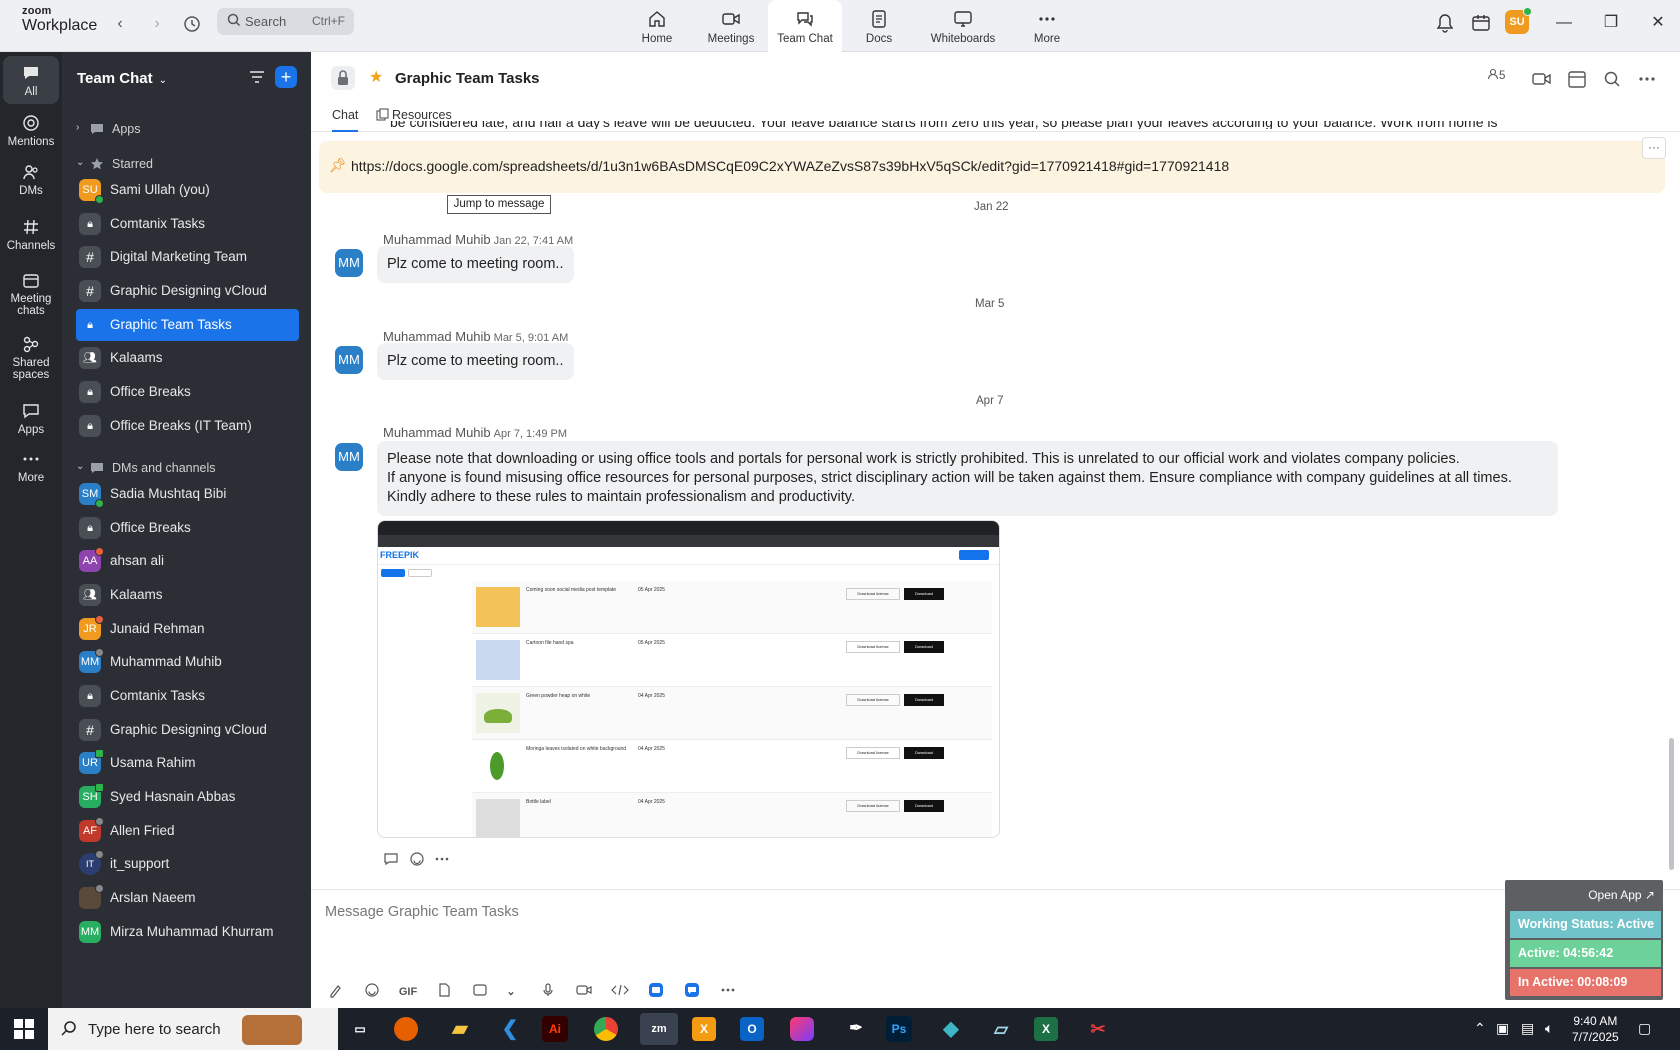  I want to click on zoom-chat-app-icon, so click(692, 992).